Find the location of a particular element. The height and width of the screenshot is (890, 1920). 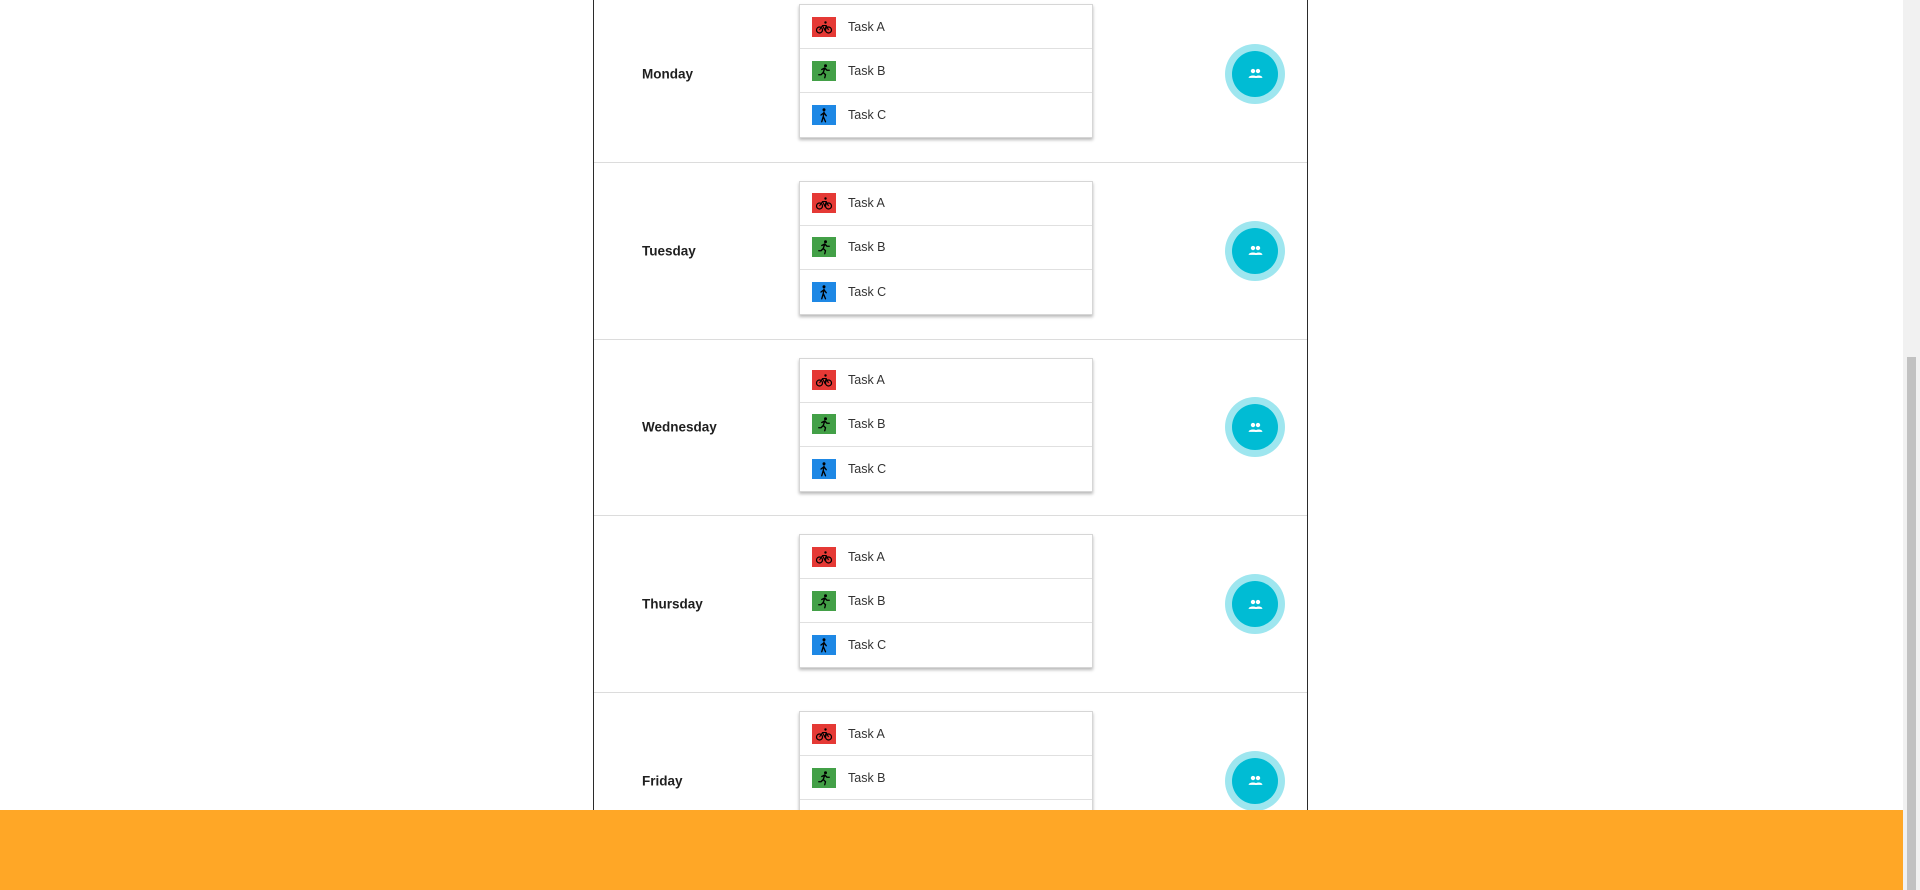

day-label: Monday is located at coordinates (668, 74).